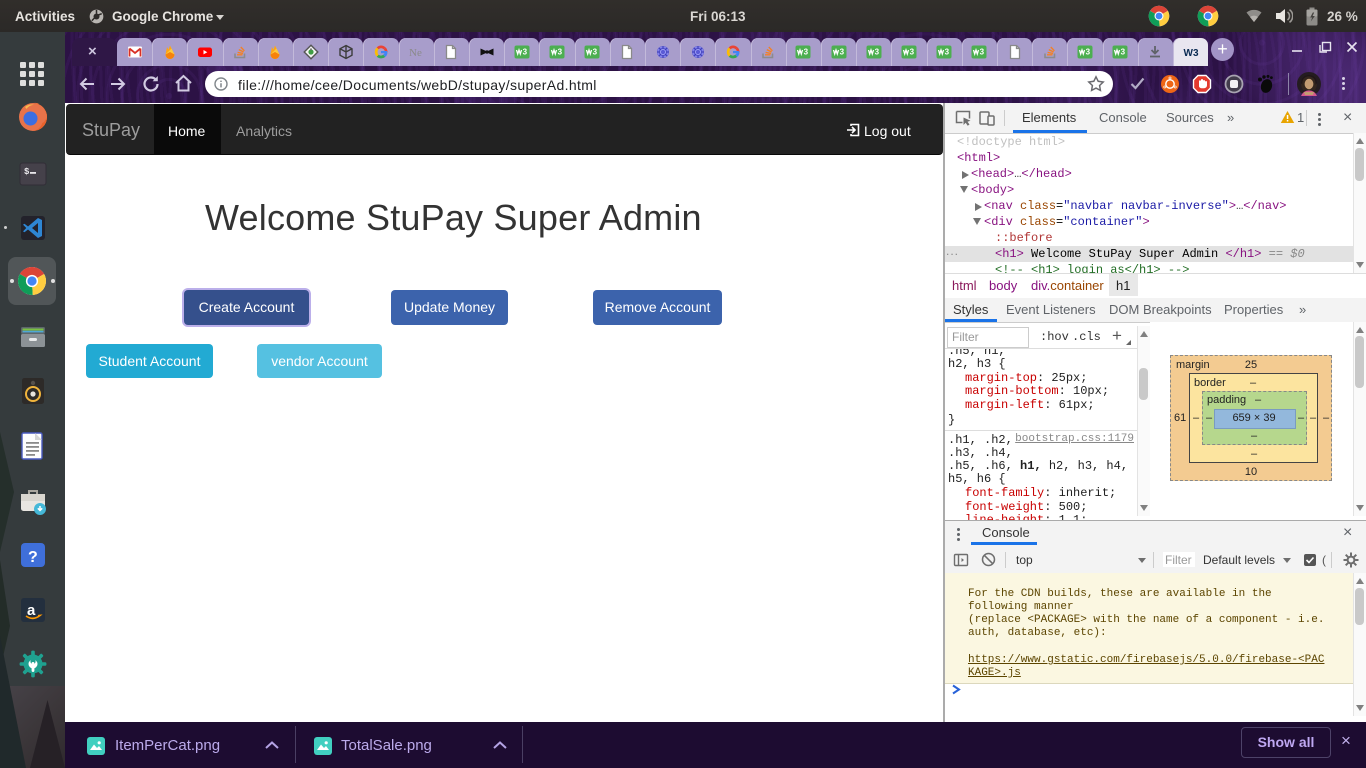 Image resolution: width=1366 pixels, height=768 pixels. I want to click on svg-text: Ne, so click(415, 53).